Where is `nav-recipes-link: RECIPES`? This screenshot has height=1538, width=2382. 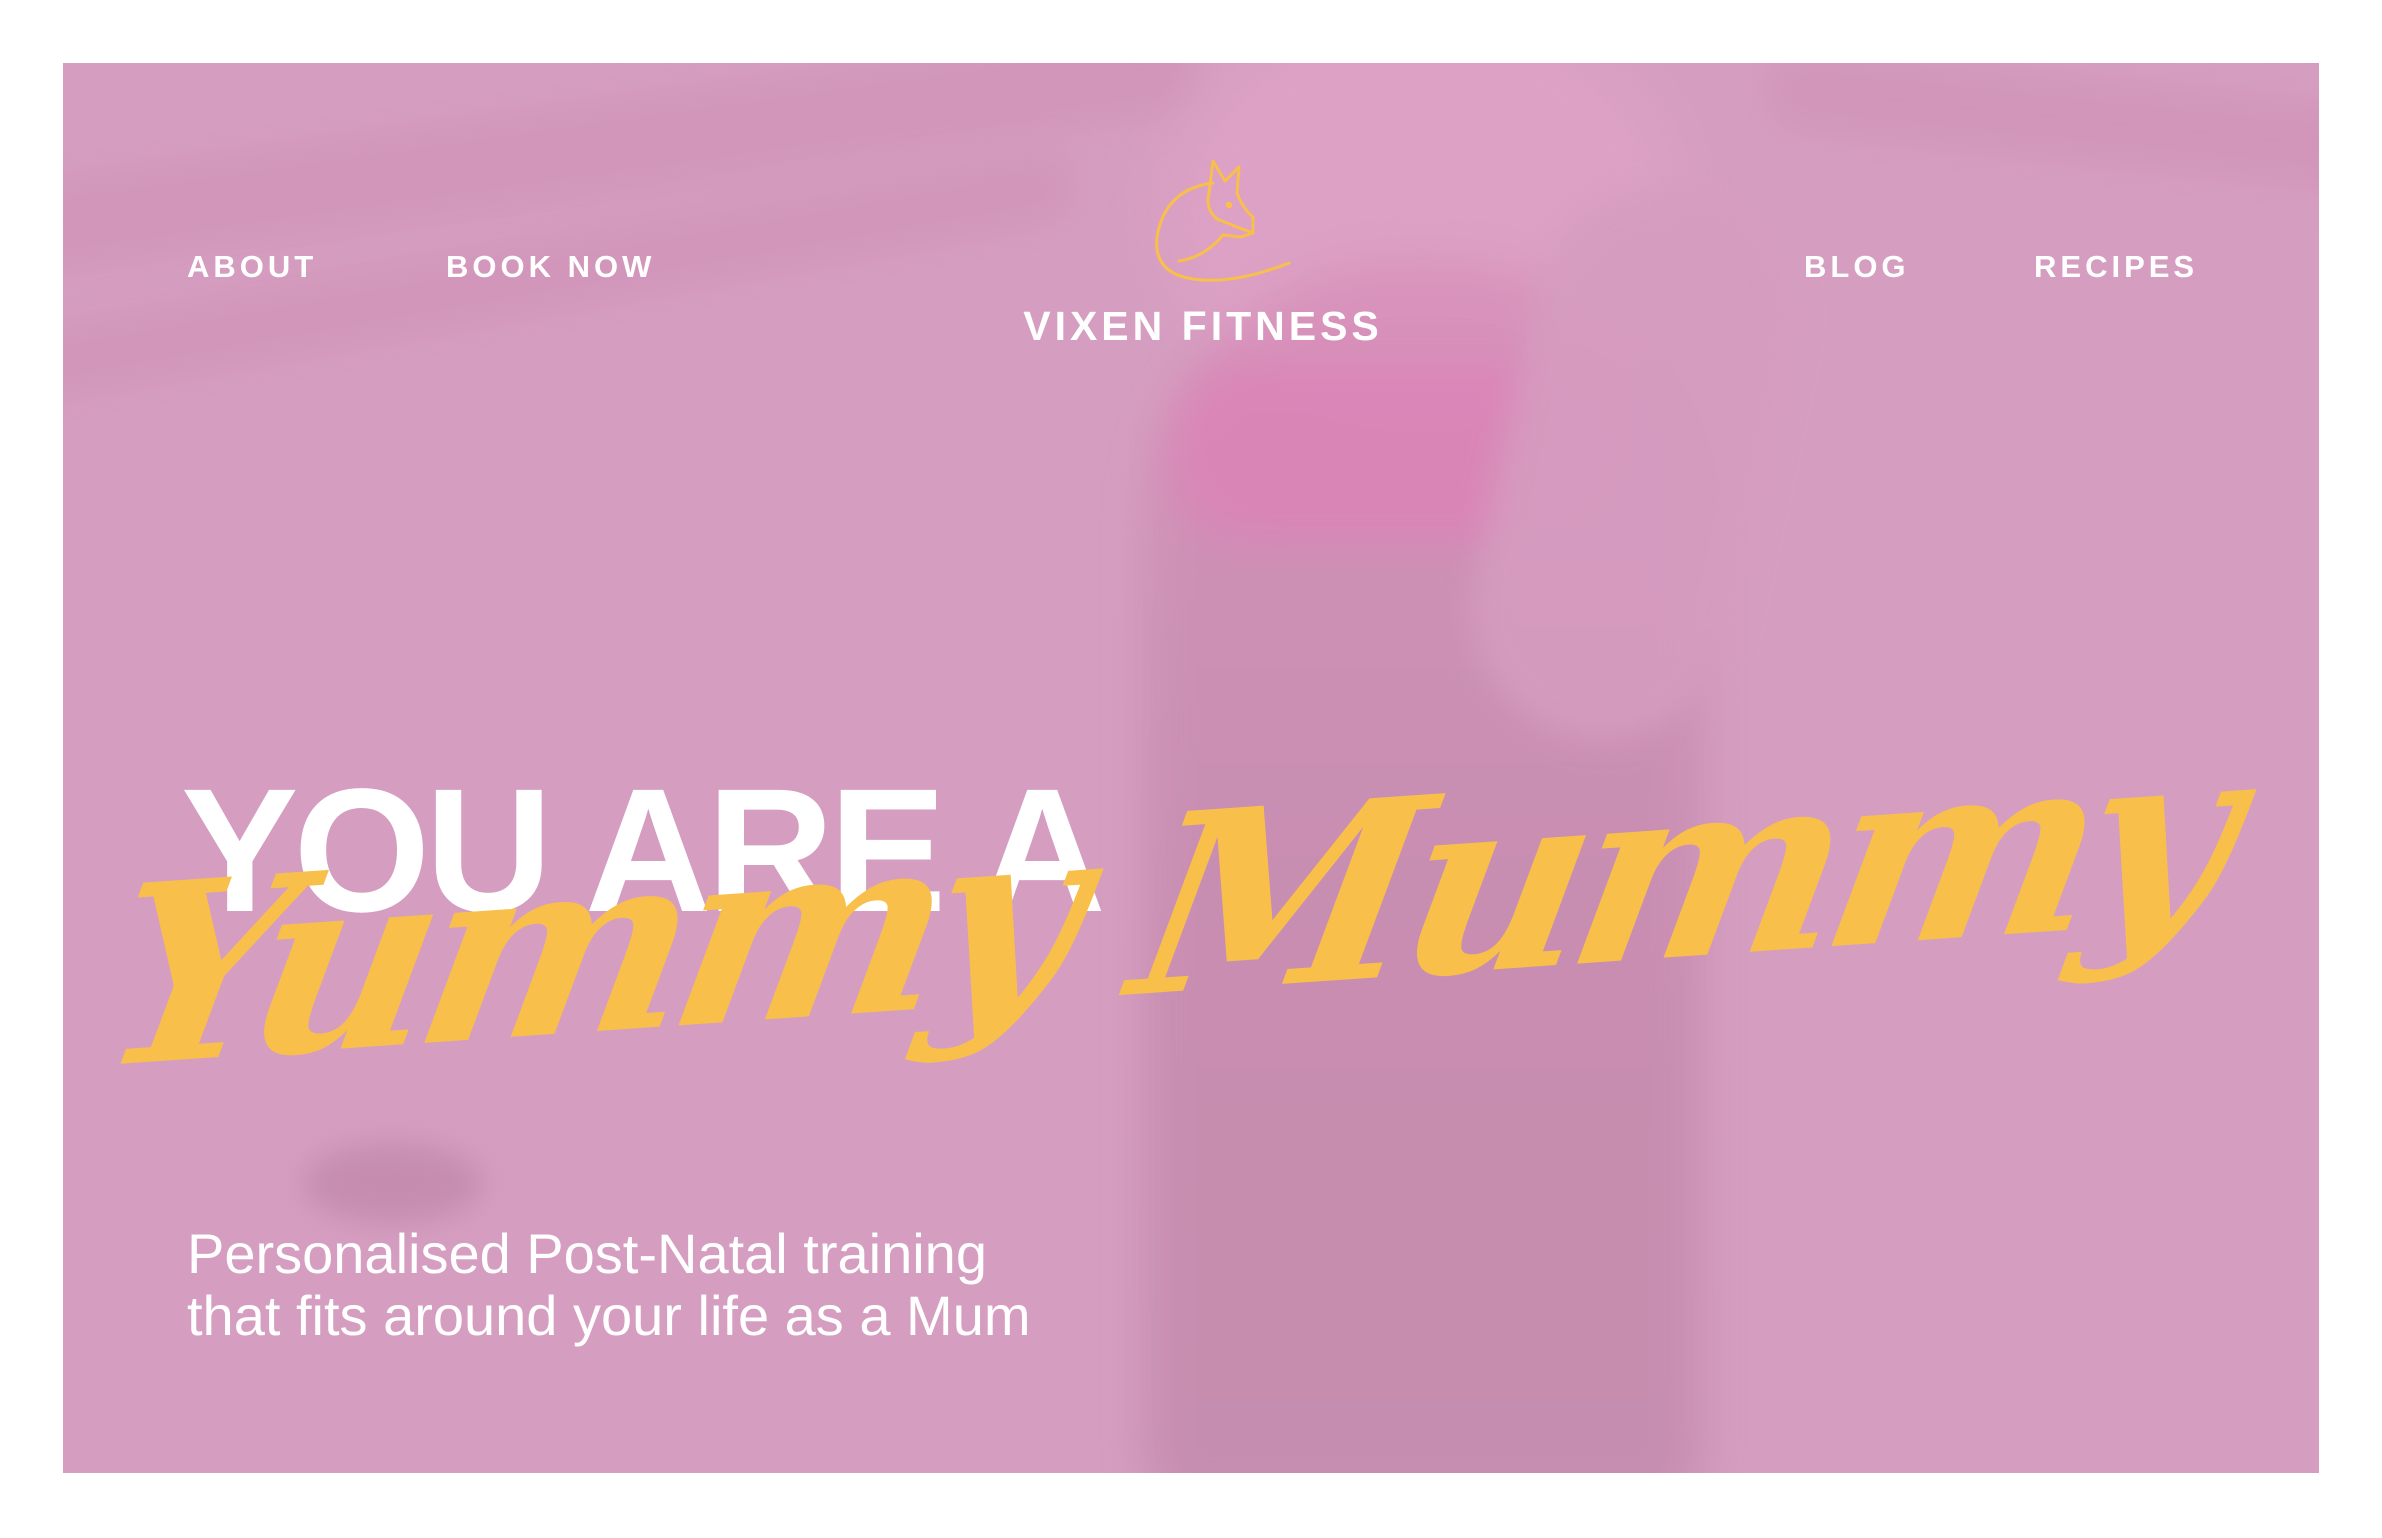
nav-recipes-link: RECIPES is located at coordinates (2116, 267).